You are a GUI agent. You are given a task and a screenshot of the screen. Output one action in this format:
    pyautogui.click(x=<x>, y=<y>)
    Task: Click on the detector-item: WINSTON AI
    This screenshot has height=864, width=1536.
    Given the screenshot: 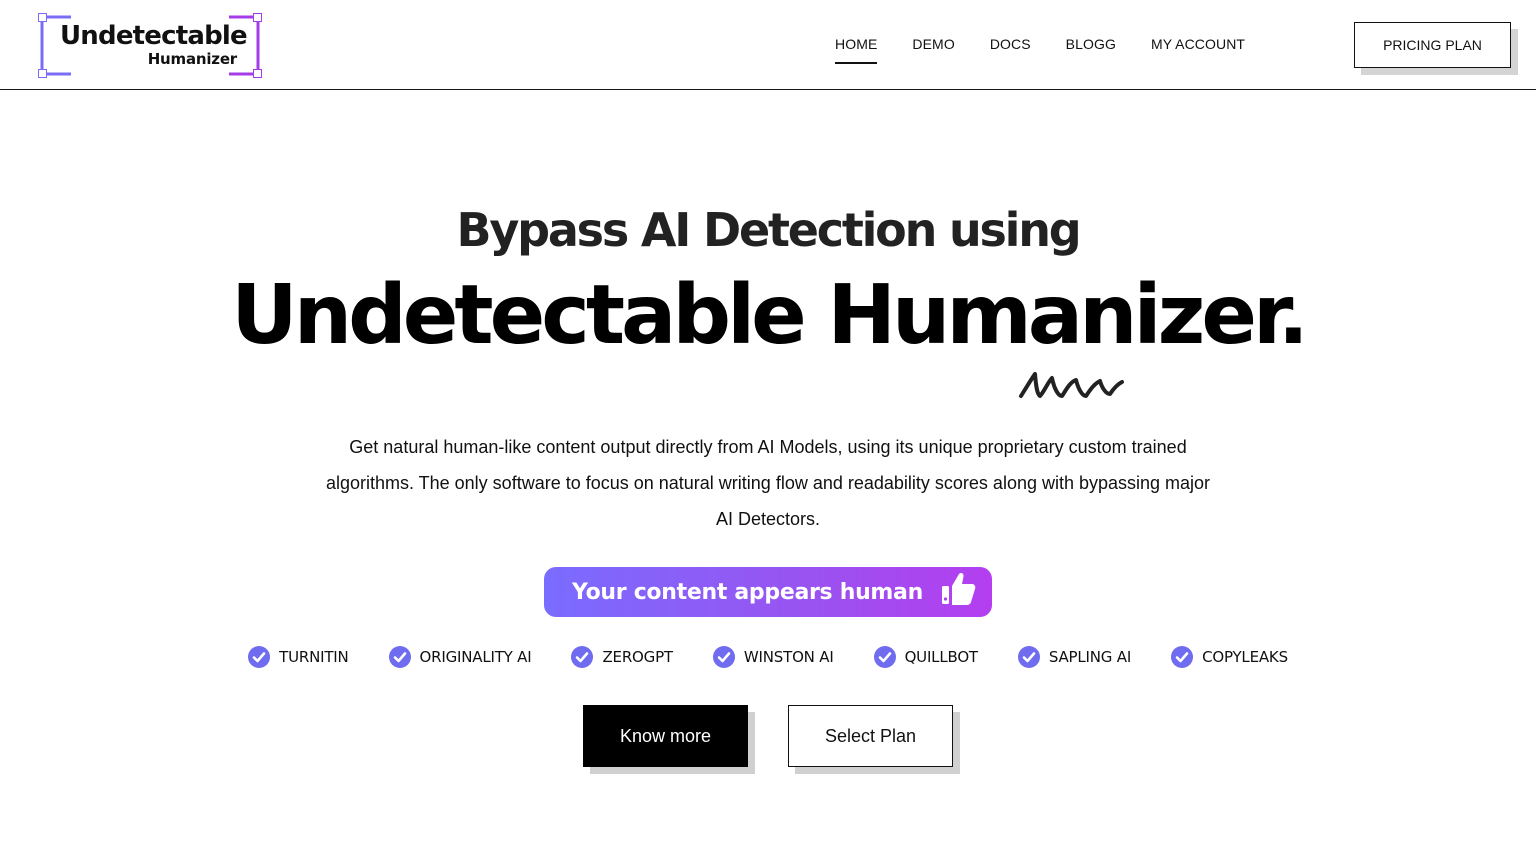 What is the action you would take?
    pyautogui.click(x=773, y=657)
    